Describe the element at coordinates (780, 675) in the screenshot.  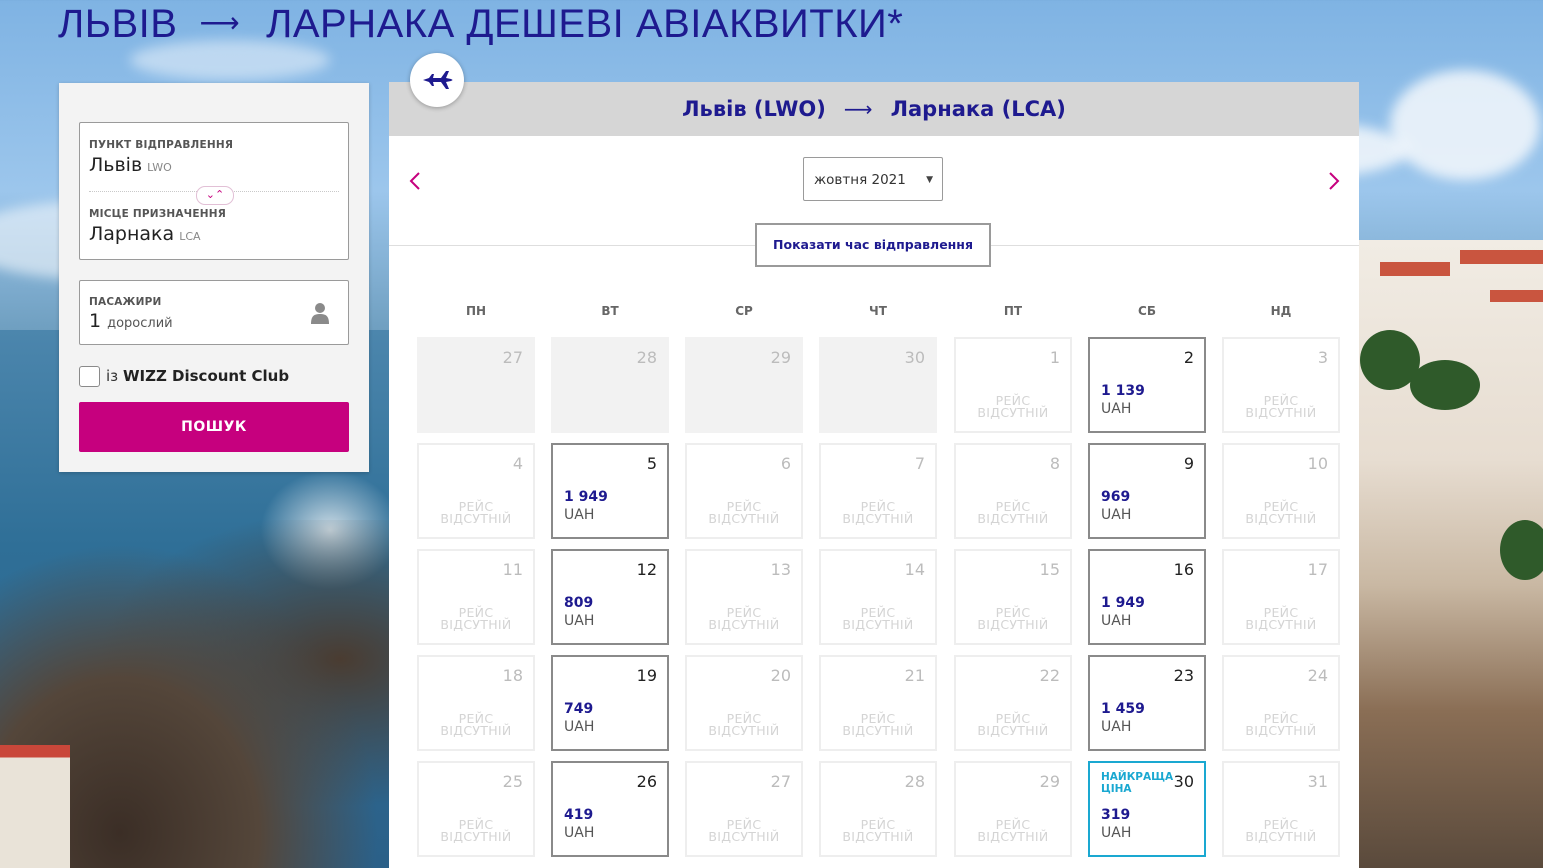
I see `day-number: 20` at that location.